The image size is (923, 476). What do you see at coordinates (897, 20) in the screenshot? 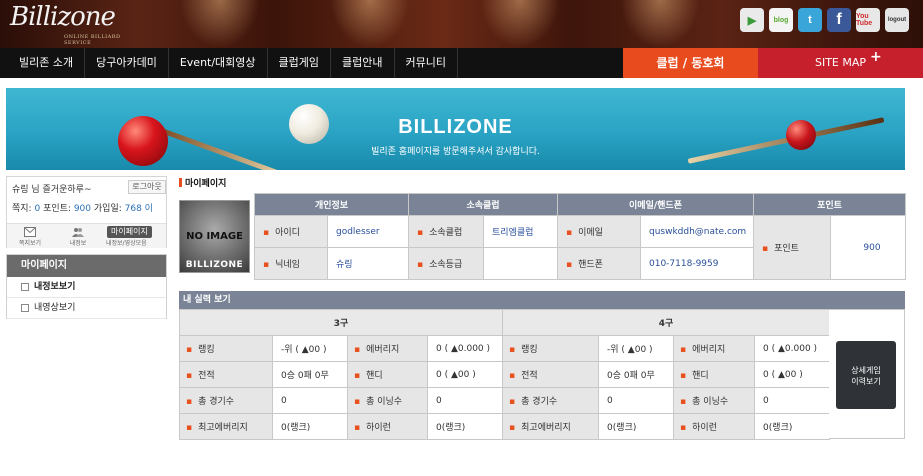
I see `logout-icon: logout` at bounding box center [897, 20].